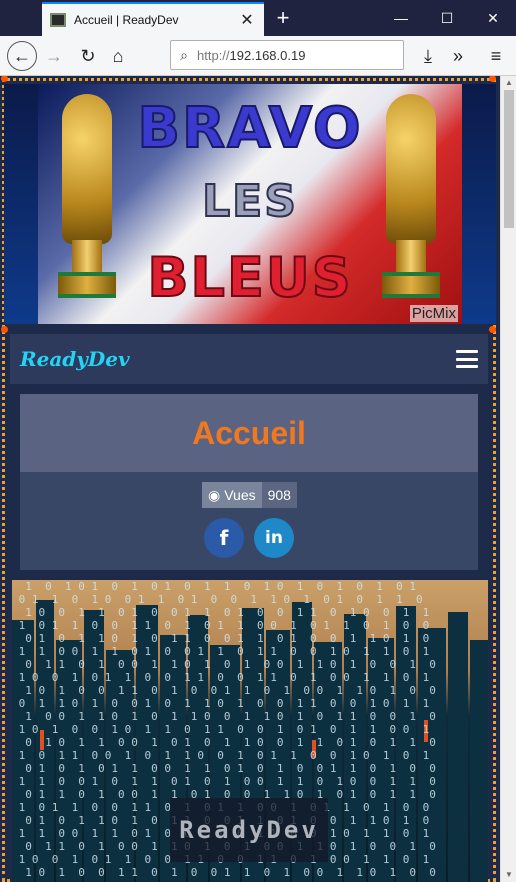 This screenshot has height=882, width=516. What do you see at coordinates (493, 18) in the screenshot?
I see `close-window-button: ✕` at bounding box center [493, 18].